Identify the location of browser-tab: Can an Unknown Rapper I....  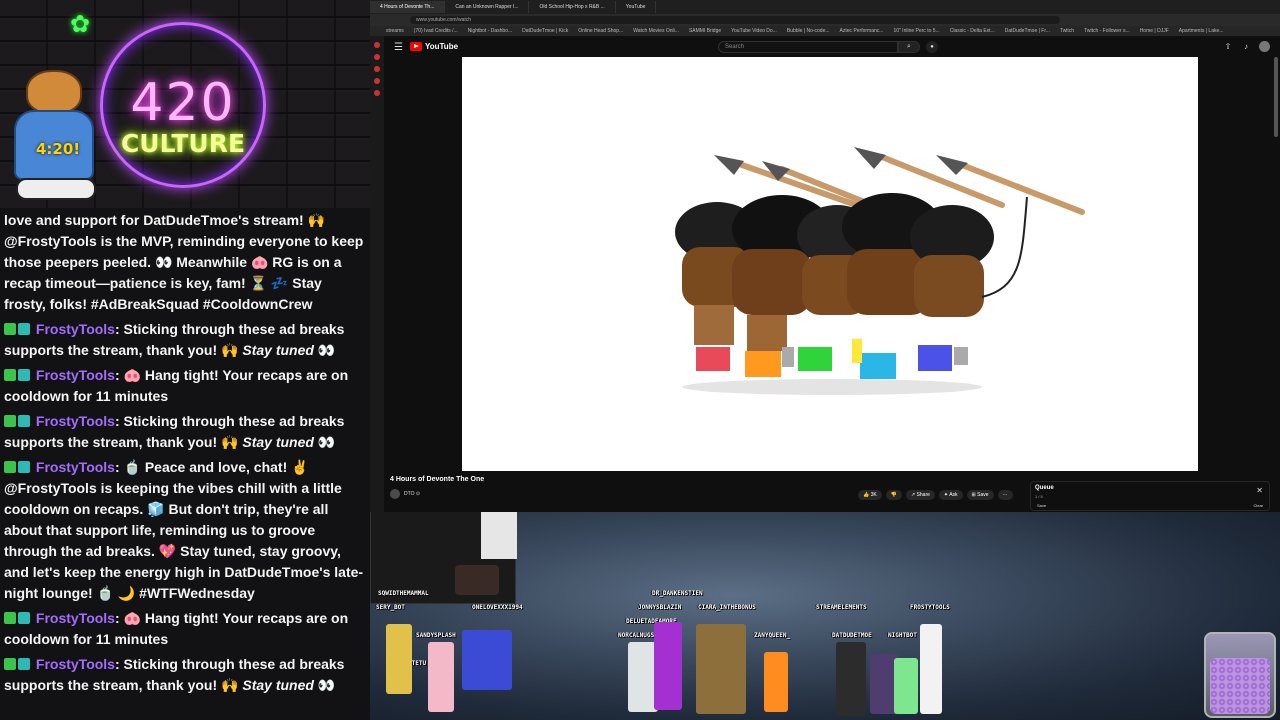
(487, 7).